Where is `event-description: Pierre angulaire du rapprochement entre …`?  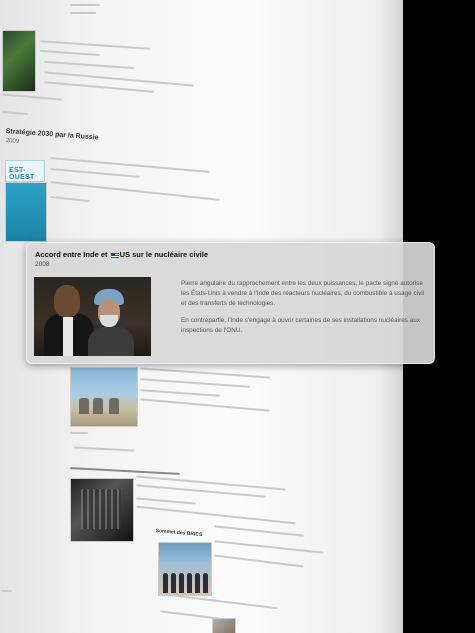 event-description: Pierre angulaire du rapprochement entre … is located at coordinates (303, 311).